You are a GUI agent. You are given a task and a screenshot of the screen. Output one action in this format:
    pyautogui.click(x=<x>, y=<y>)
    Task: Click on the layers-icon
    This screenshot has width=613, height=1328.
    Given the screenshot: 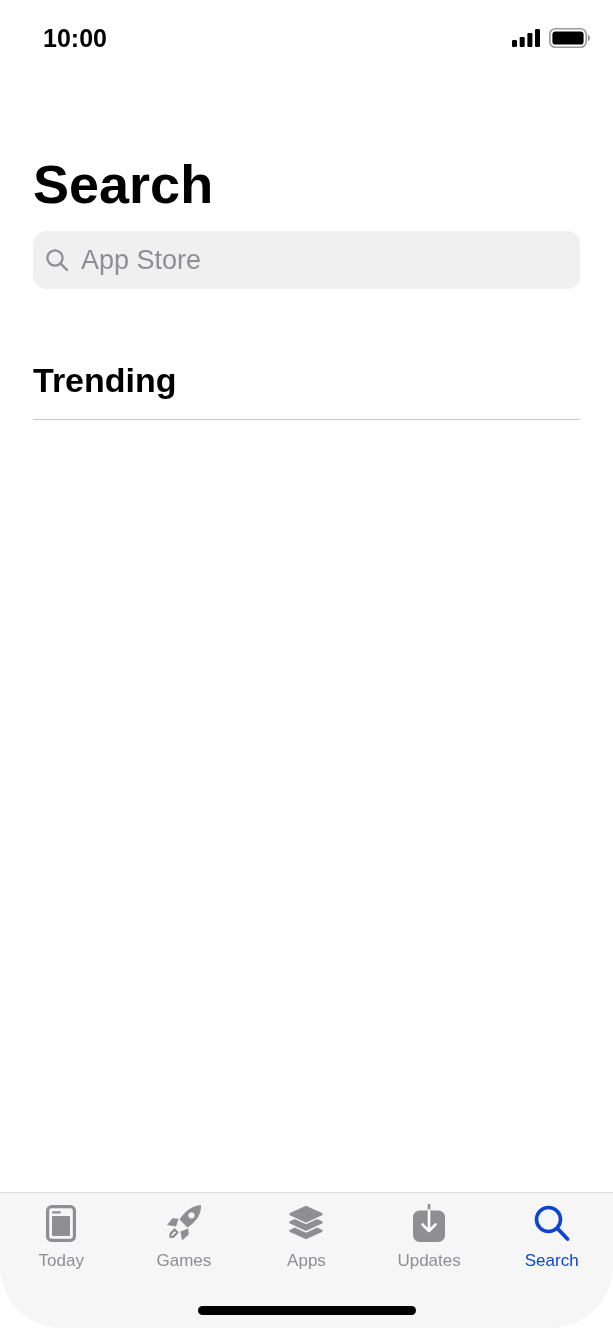 What is the action you would take?
    pyautogui.click(x=306, y=1223)
    